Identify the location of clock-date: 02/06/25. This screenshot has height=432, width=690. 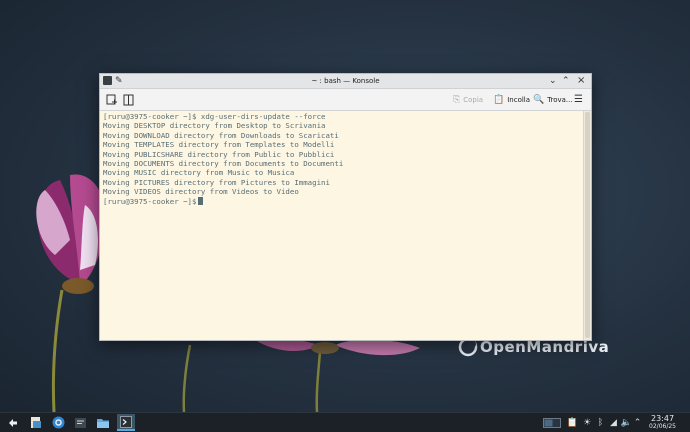
(662, 426).